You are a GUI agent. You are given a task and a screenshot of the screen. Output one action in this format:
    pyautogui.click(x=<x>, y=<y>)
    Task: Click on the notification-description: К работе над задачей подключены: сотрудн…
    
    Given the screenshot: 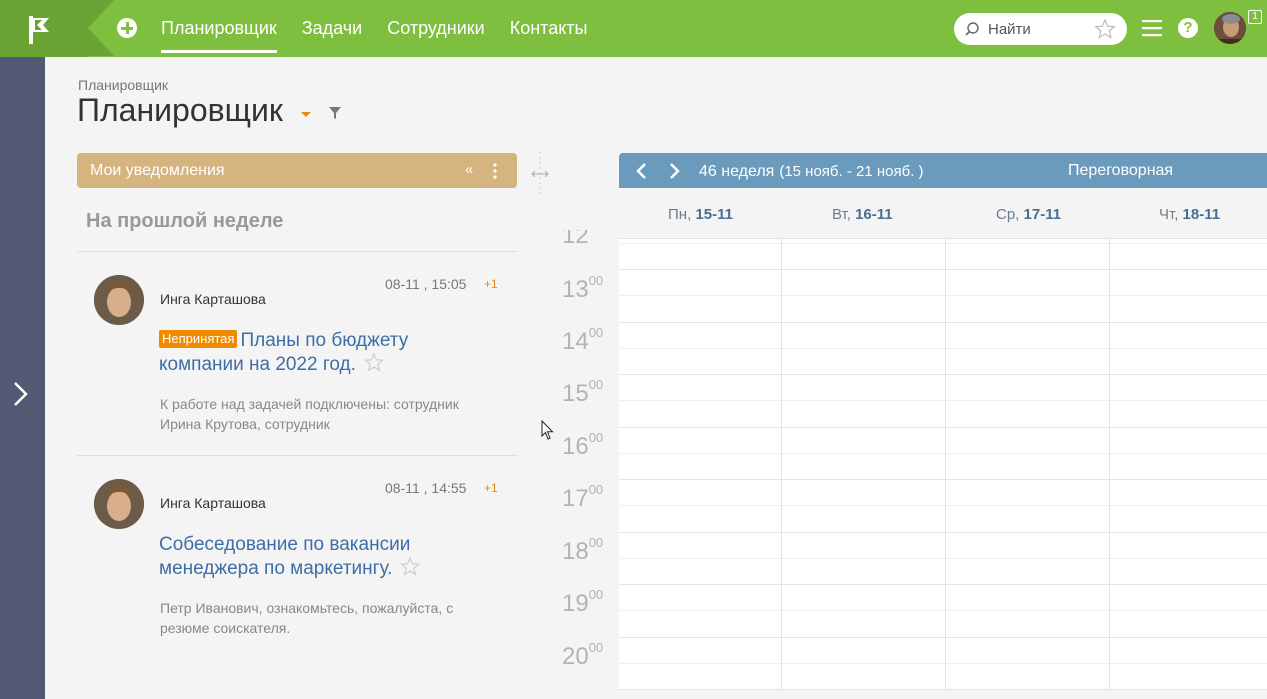 What is the action you would take?
    pyautogui.click(x=309, y=414)
    